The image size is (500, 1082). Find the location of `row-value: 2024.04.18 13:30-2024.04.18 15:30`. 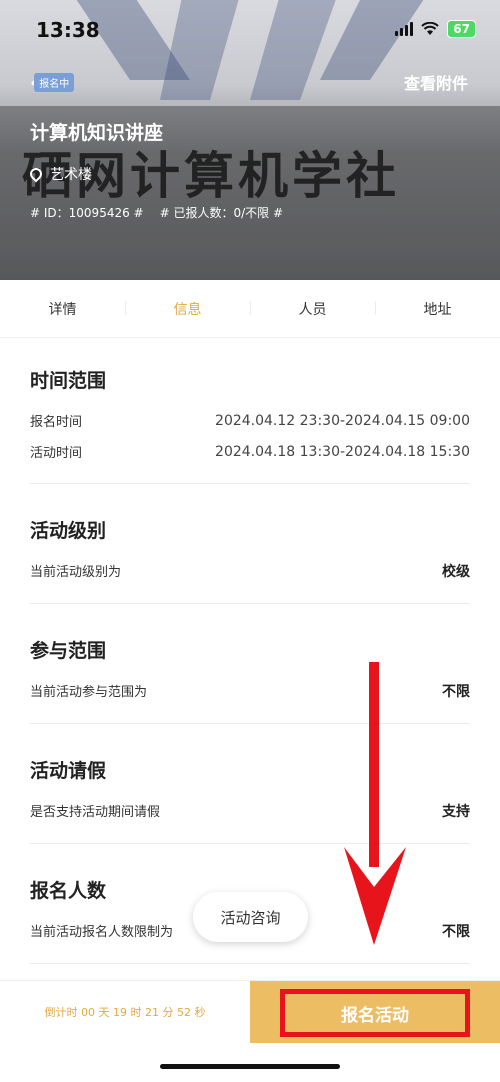

row-value: 2024.04.18 13:30-2024.04.18 15:30 is located at coordinates (342, 451).